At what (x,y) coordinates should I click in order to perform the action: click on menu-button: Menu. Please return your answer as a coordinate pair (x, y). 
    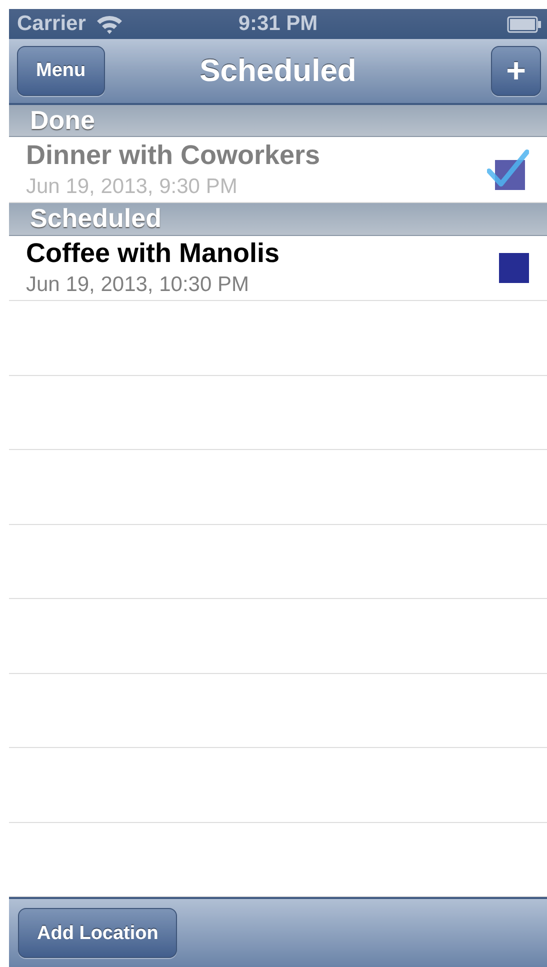
    Looking at the image, I should click on (61, 71).